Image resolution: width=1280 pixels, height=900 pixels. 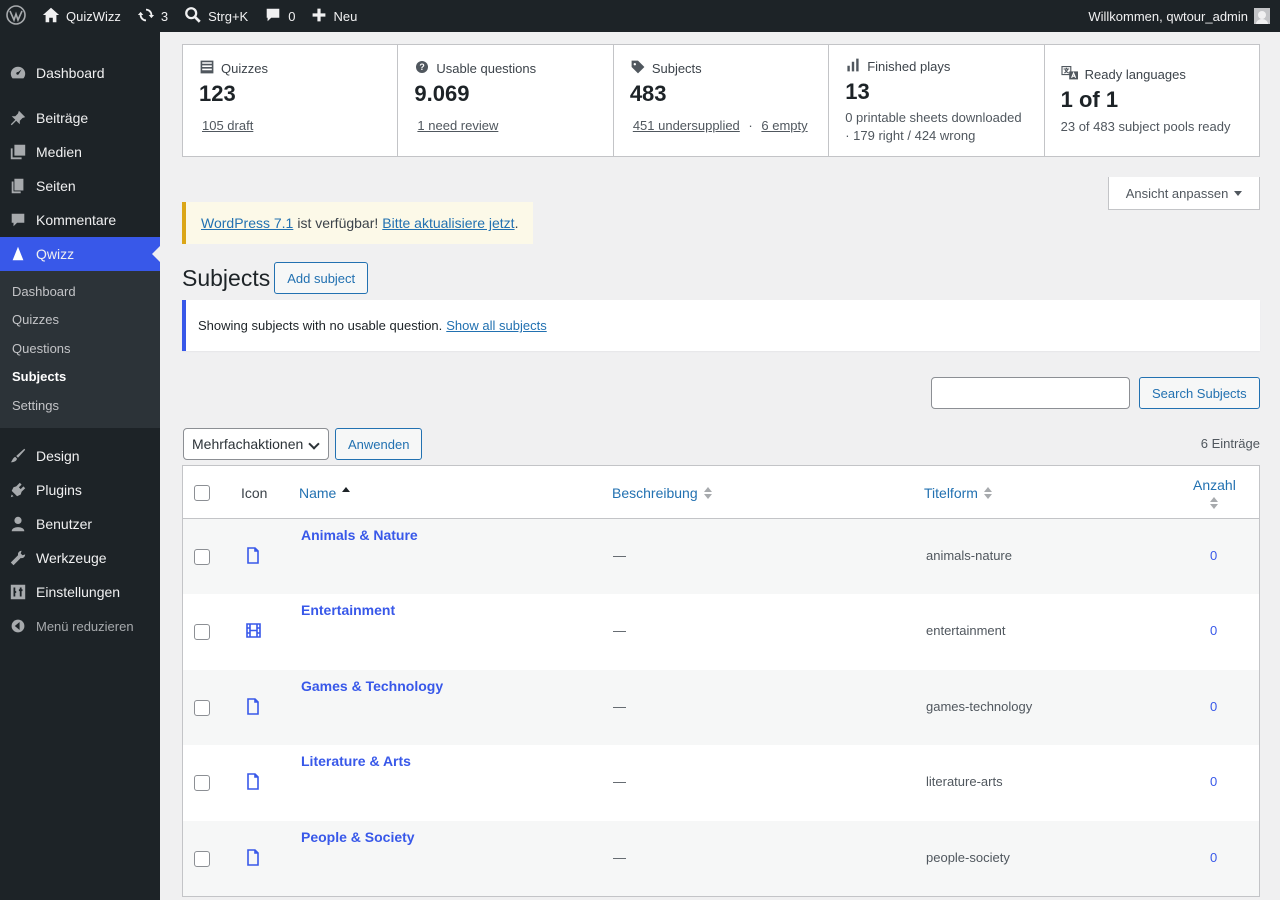 What do you see at coordinates (80, 558) in the screenshot?
I see `menu-tools: Werkzeuge` at bounding box center [80, 558].